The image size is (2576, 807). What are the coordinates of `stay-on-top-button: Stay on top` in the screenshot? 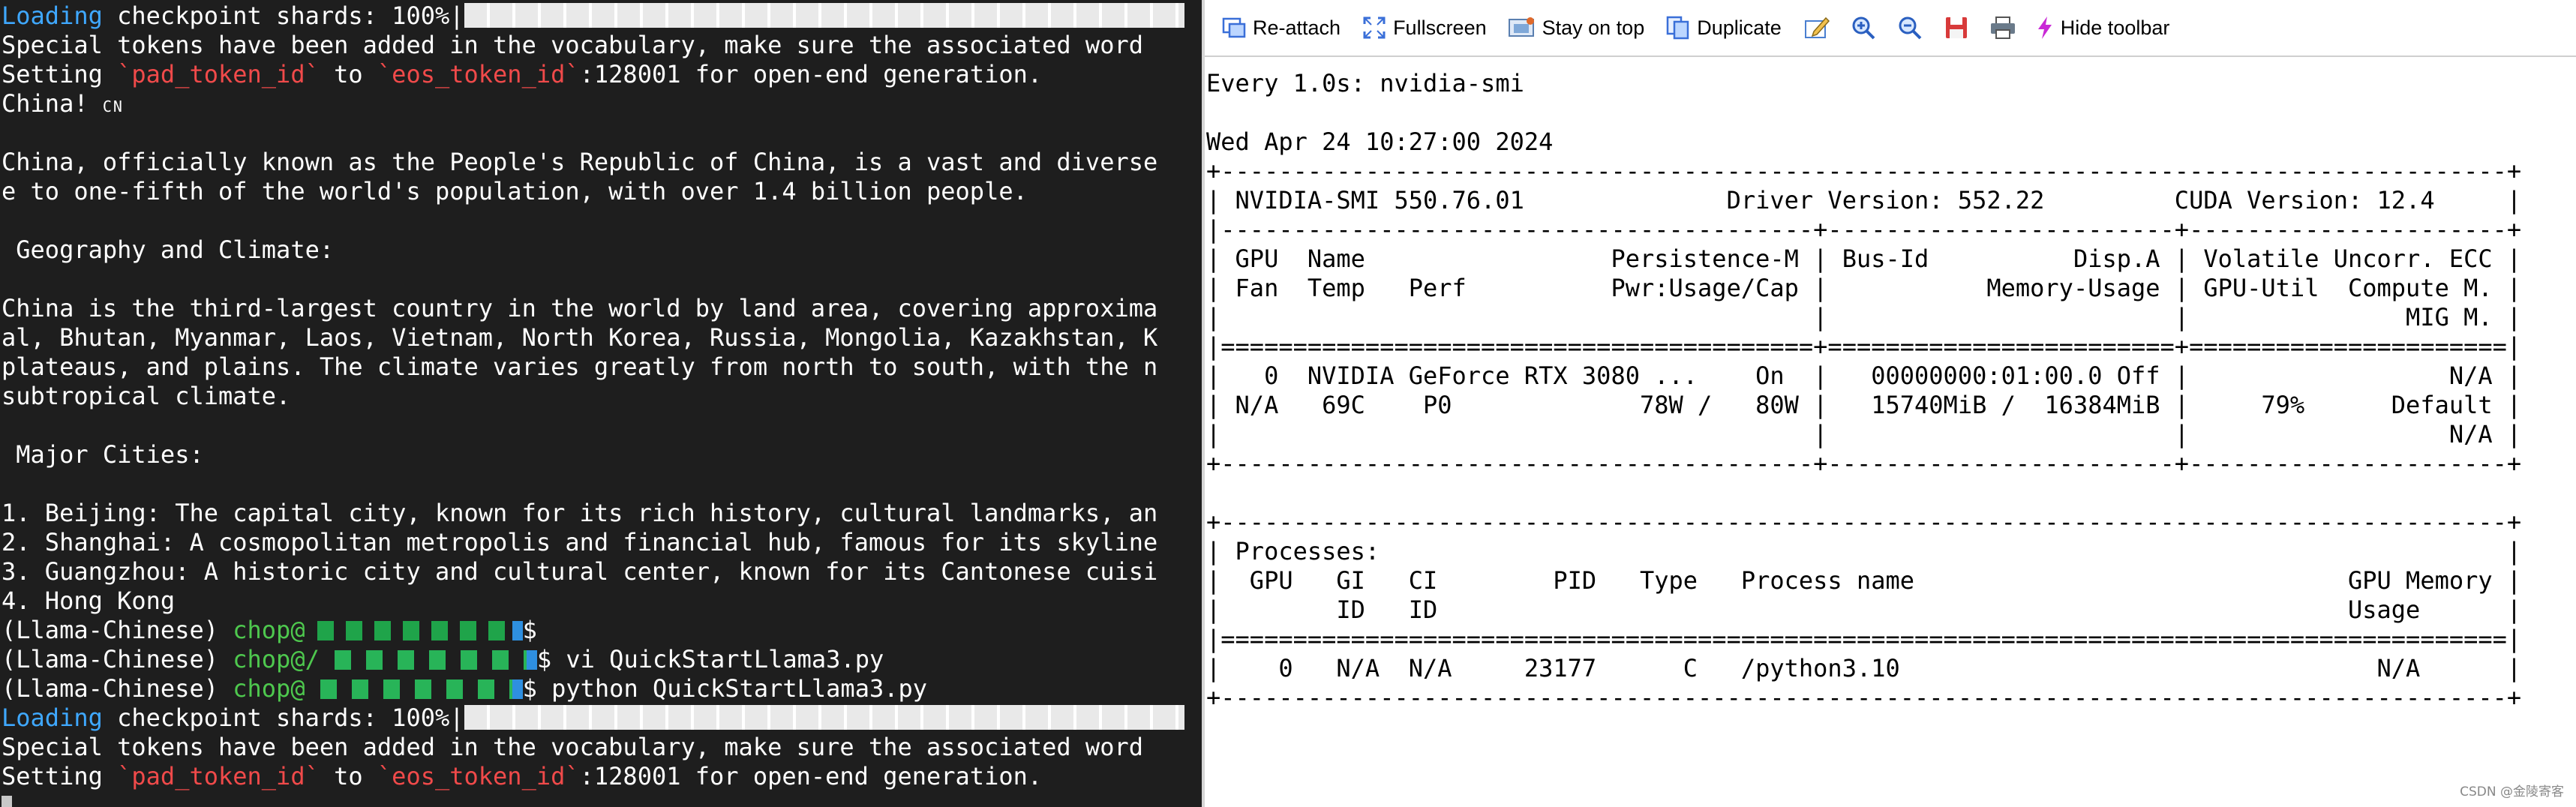 It's located at (1576, 27).